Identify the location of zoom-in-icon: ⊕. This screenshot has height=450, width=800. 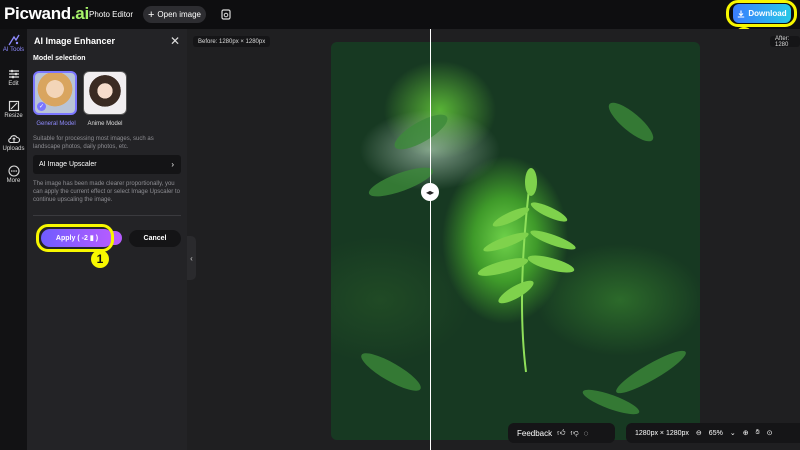
(746, 433).